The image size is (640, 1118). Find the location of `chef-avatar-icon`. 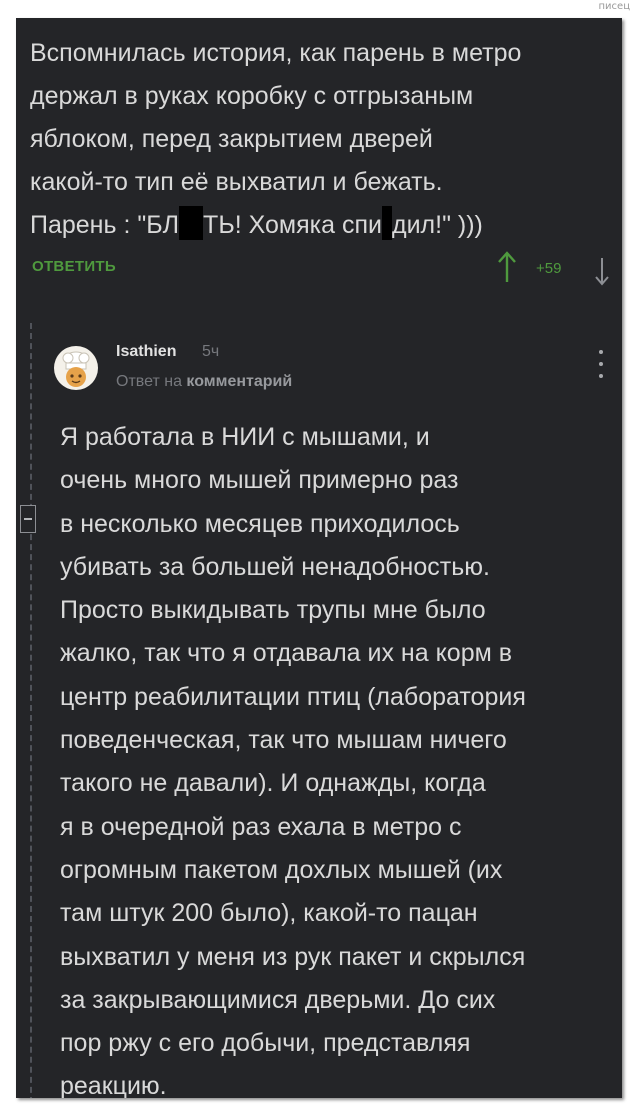

chef-avatar-icon is located at coordinates (76, 368).